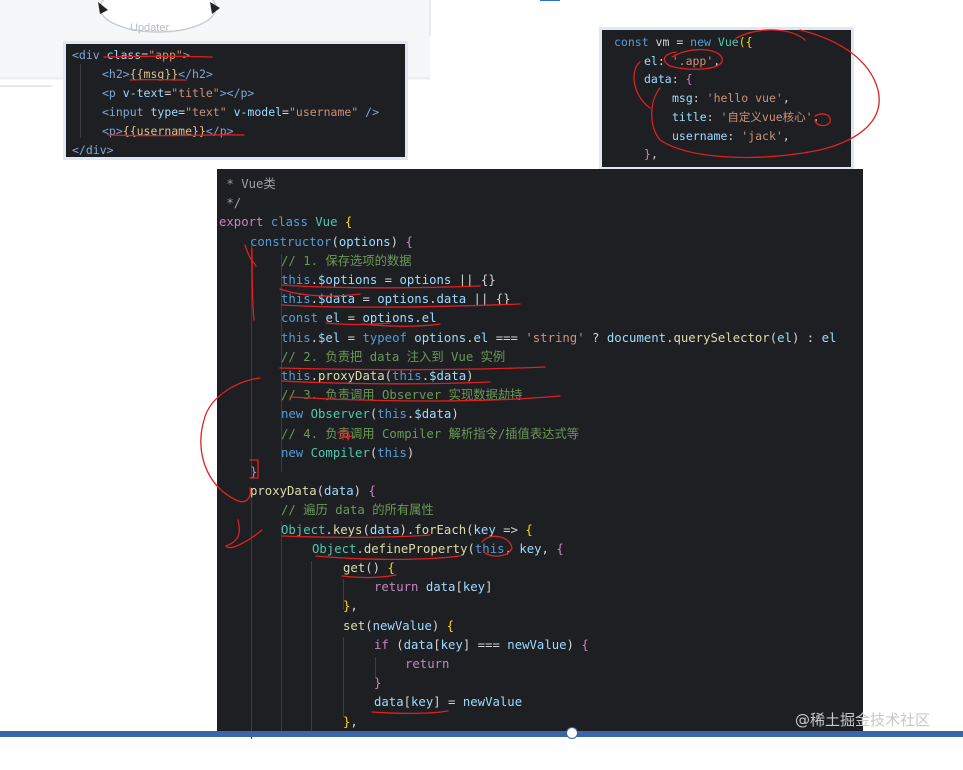 Image resolution: width=963 pixels, height=770 pixels. Describe the element at coordinates (683, 42) in the screenshot. I see `code-line: const vm = new Vue({` at that location.